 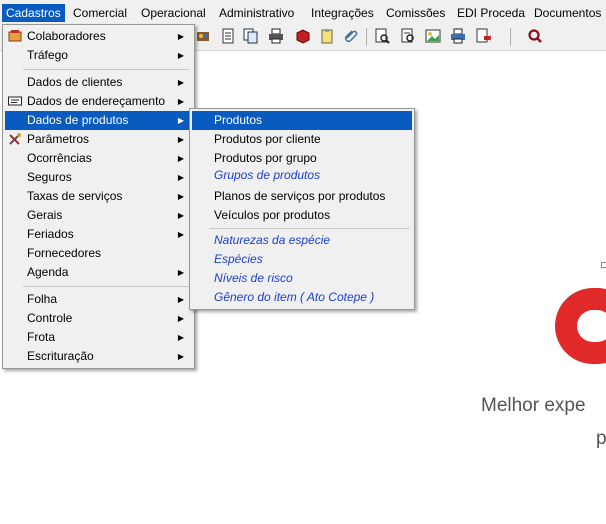 What do you see at coordinates (302, 259) in the screenshot?
I see `submenu-item-especies: Espécies` at bounding box center [302, 259].